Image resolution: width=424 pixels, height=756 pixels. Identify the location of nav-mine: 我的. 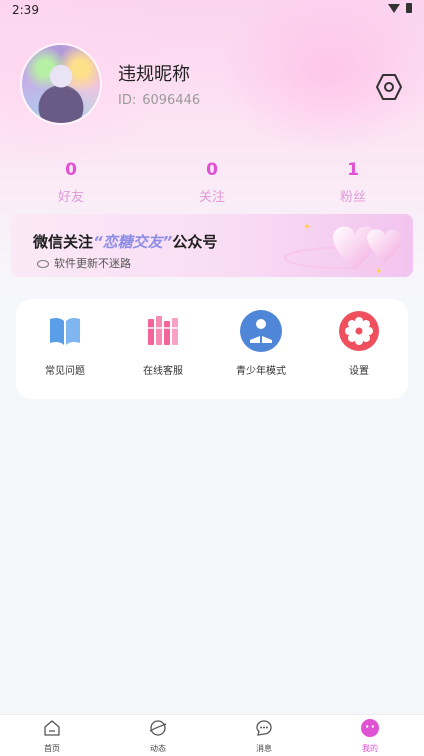
(370, 736).